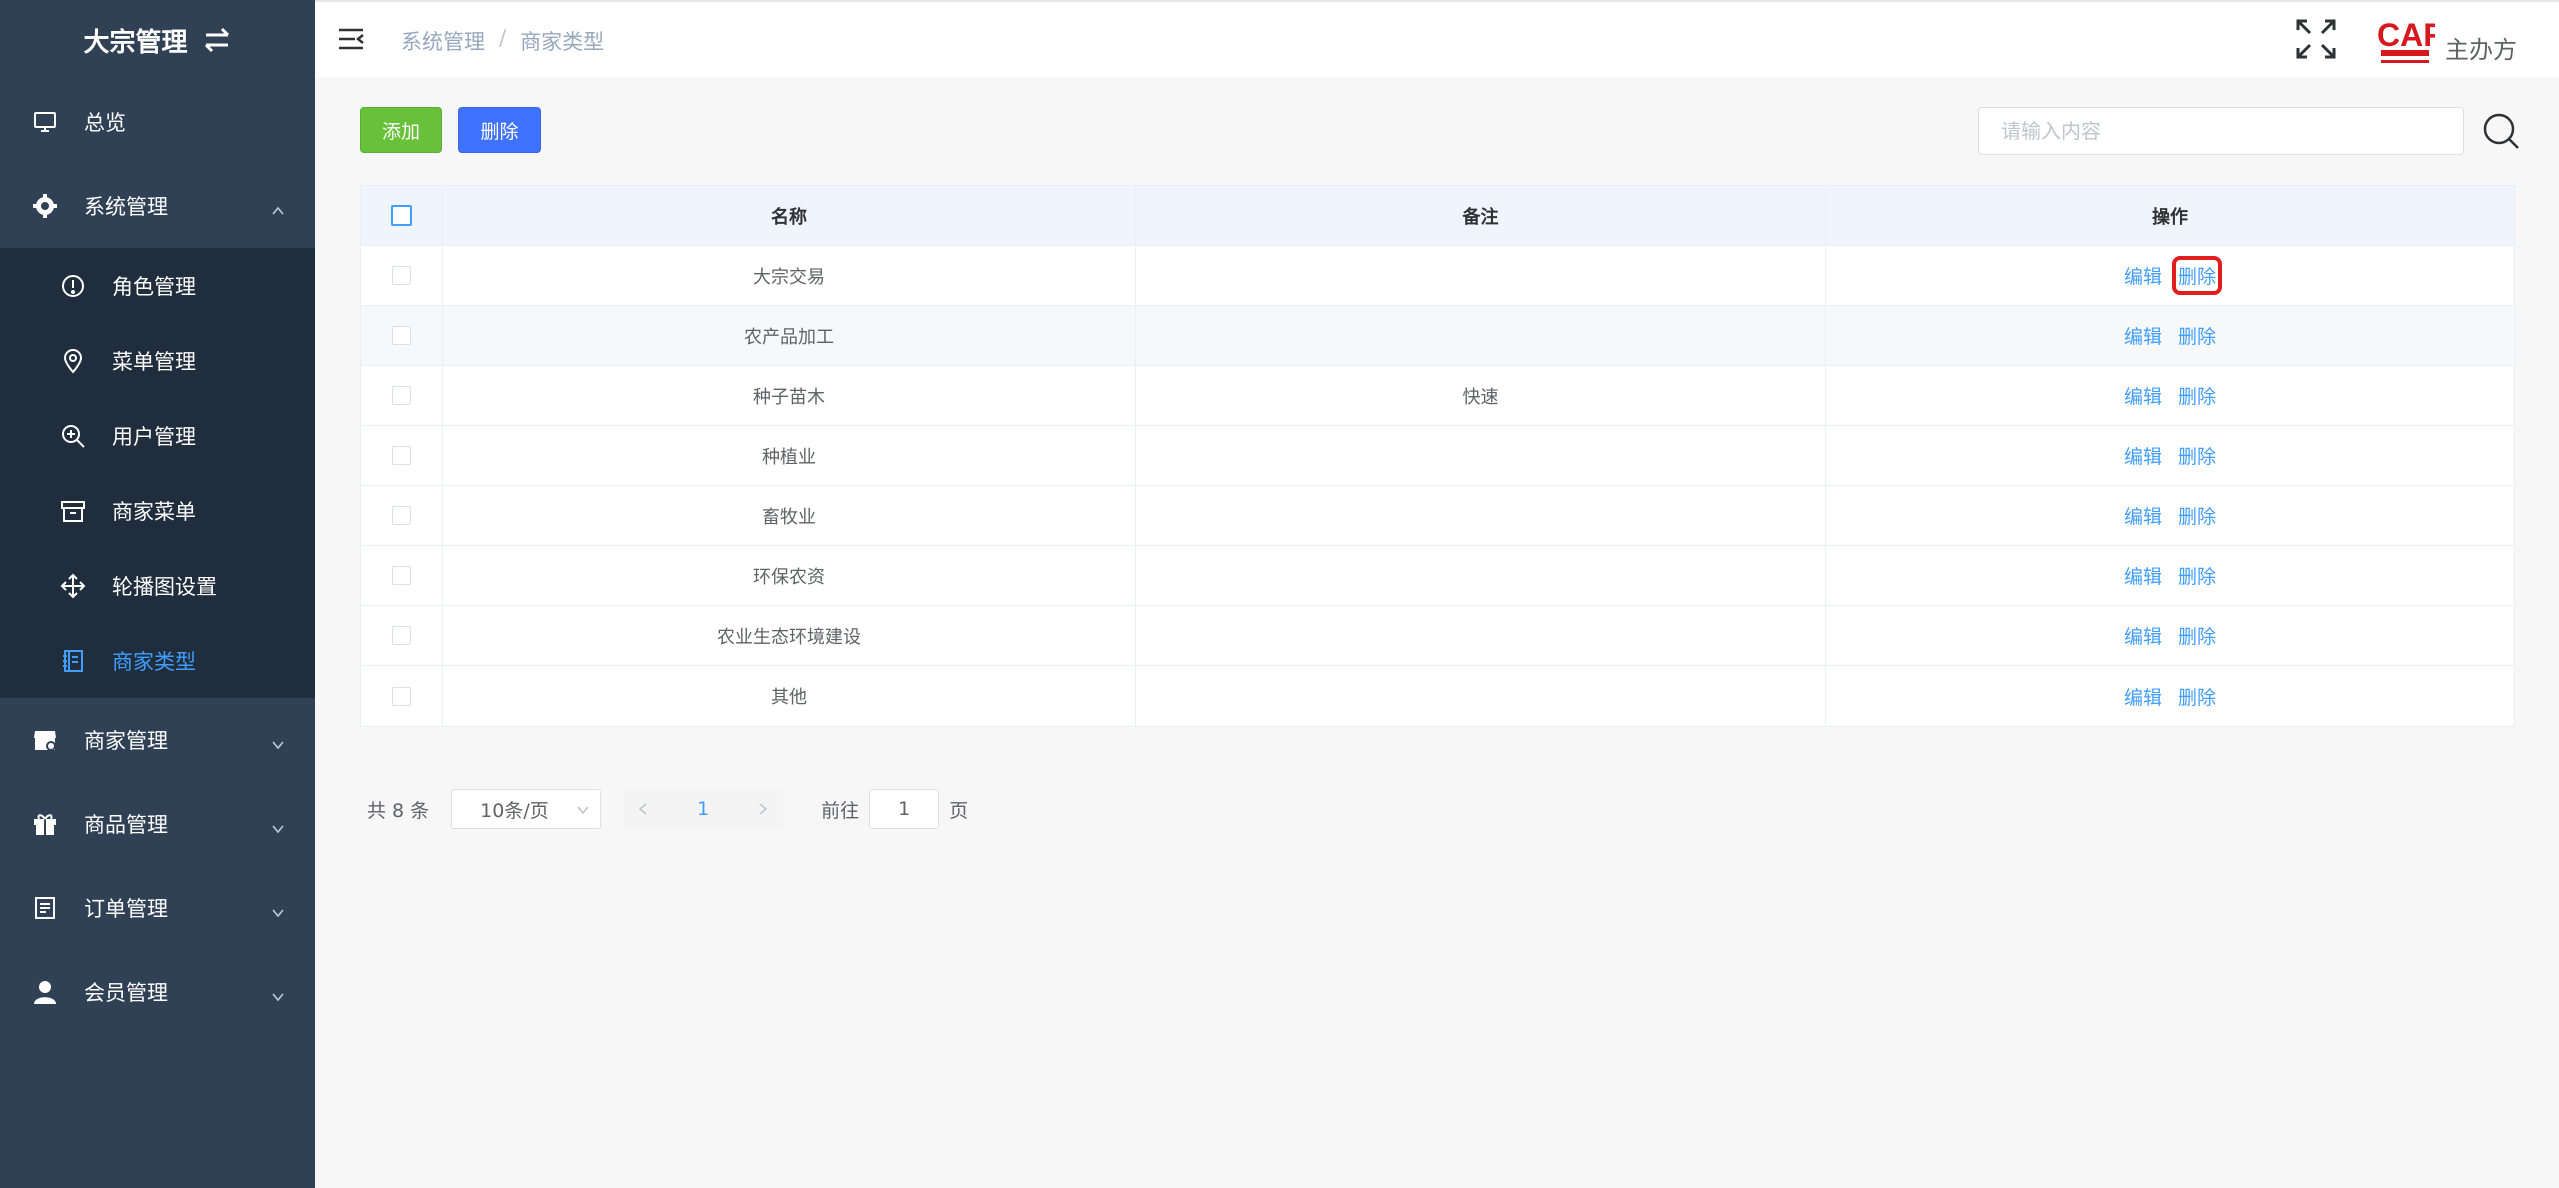  What do you see at coordinates (164, 586) in the screenshot?
I see `sub-item-label: 轮播图设置` at bounding box center [164, 586].